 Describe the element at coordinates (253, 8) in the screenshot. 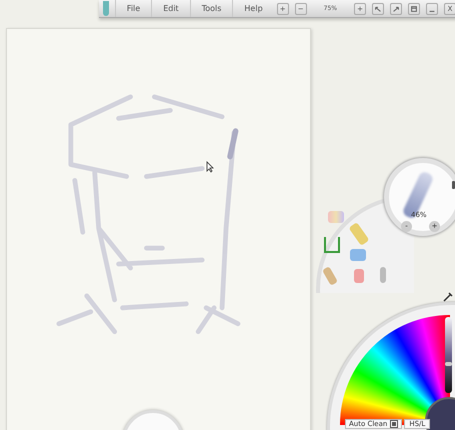

I see `menu-item: Help` at that location.